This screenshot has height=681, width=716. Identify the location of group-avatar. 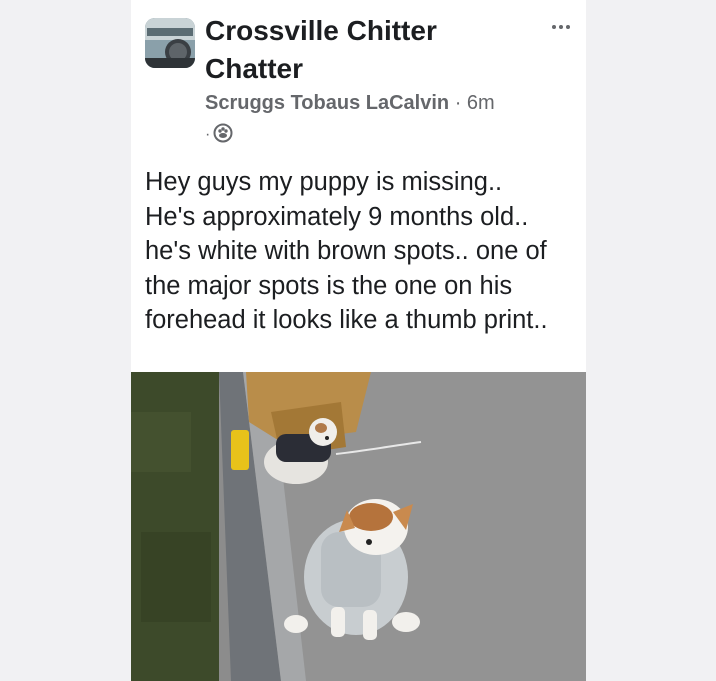
(170, 43).